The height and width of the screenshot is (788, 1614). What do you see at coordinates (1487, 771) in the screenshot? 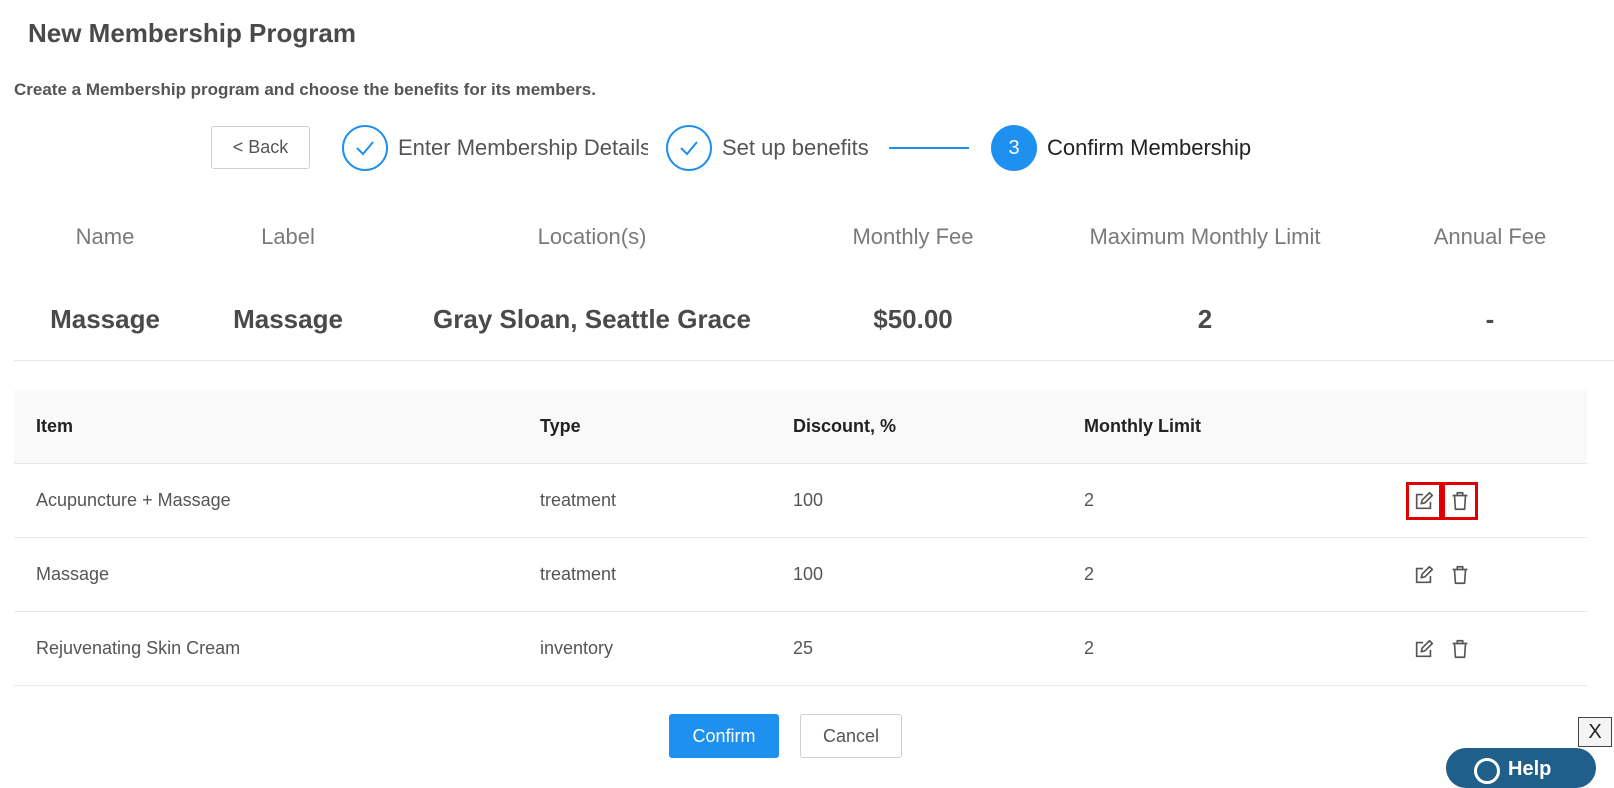
I see `help-icon` at bounding box center [1487, 771].